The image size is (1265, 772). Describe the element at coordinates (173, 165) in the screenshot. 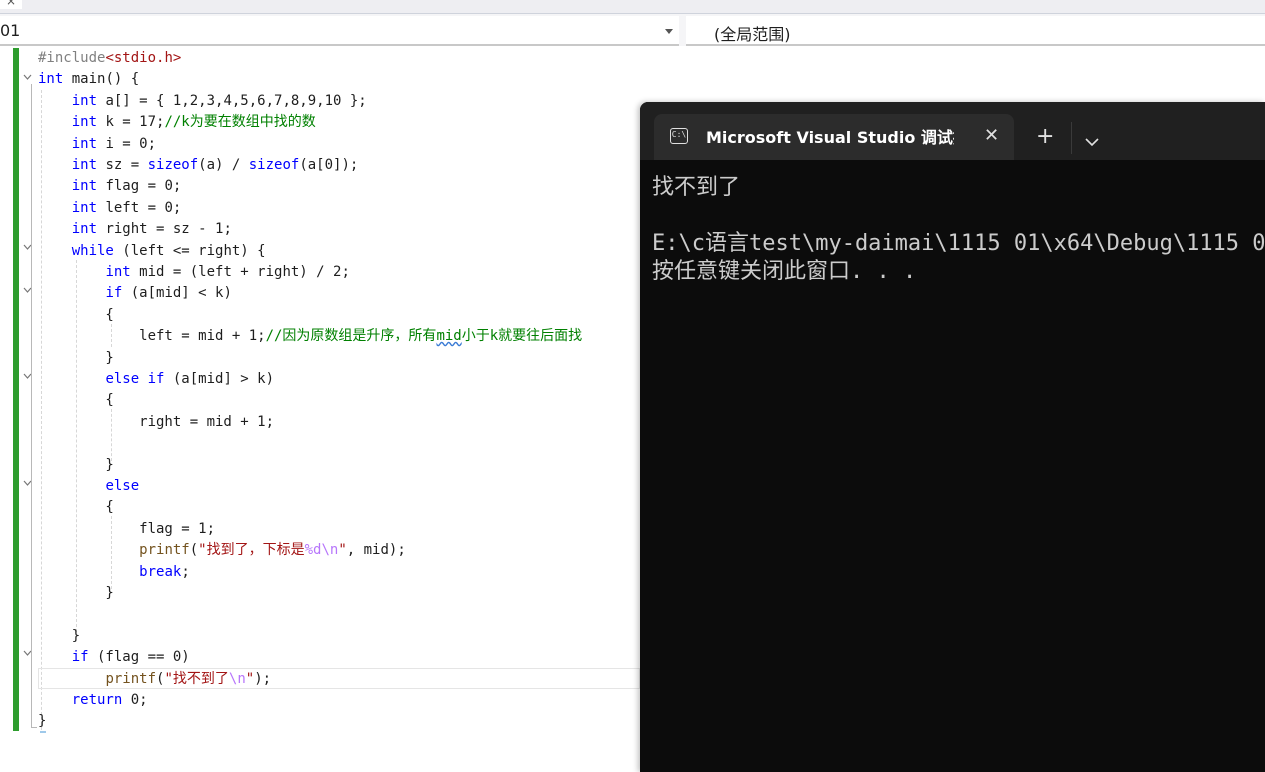

I see `code-token: sizeof` at that location.